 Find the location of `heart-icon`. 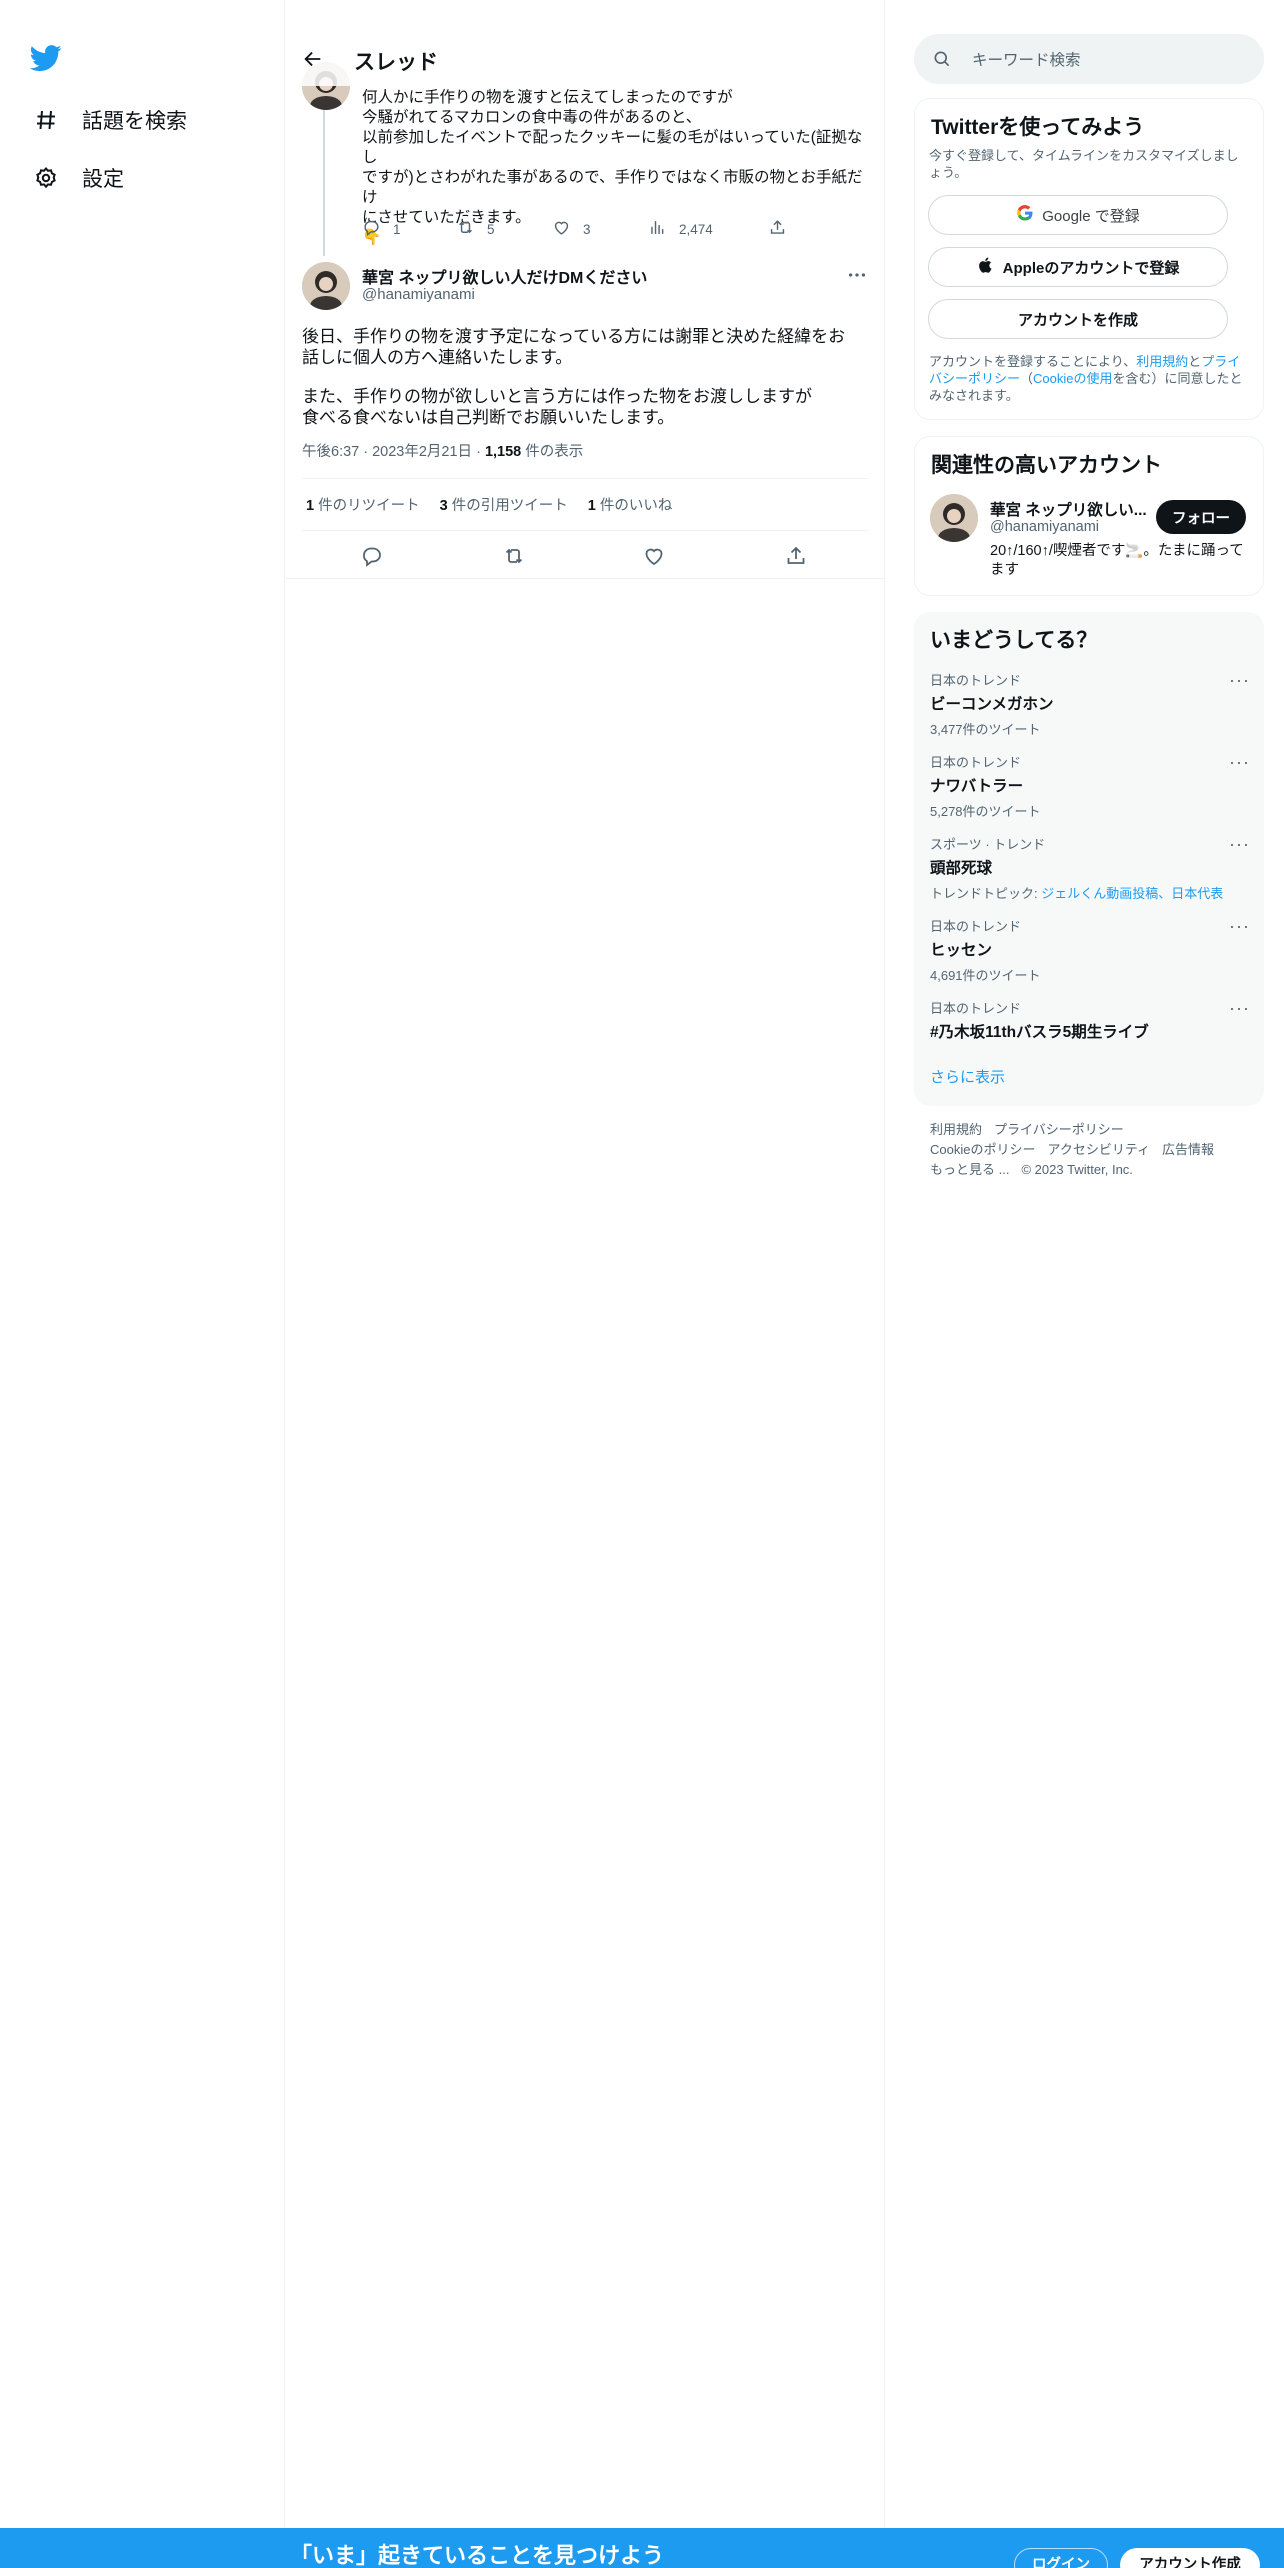

heart-icon is located at coordinates (654, 556).